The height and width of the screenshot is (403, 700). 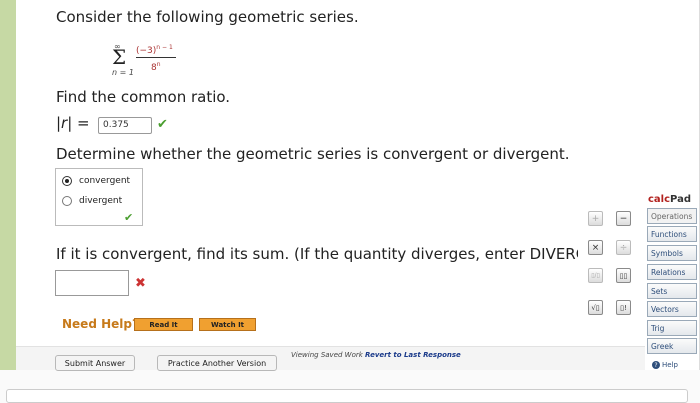 I want to click on calcpad-tab-operations: Operations, so click(x=672, y=216).